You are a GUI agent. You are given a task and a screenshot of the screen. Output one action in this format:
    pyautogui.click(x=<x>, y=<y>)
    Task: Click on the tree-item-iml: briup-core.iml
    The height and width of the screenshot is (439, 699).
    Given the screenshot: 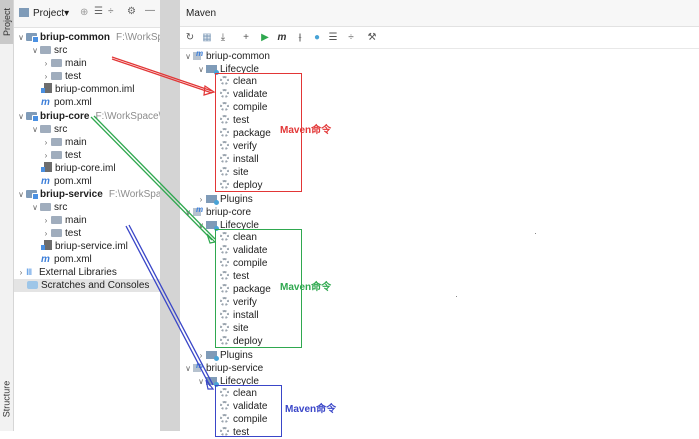 What is the action you would take?
    pyautogui.click(x=78, y=168)
    